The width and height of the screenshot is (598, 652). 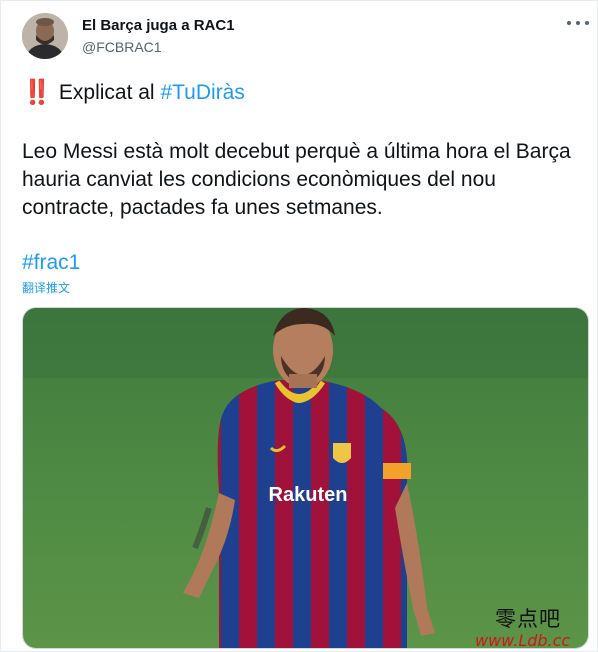 I want to click on explicat-text: Explicat al, so click(x=106, y=92).